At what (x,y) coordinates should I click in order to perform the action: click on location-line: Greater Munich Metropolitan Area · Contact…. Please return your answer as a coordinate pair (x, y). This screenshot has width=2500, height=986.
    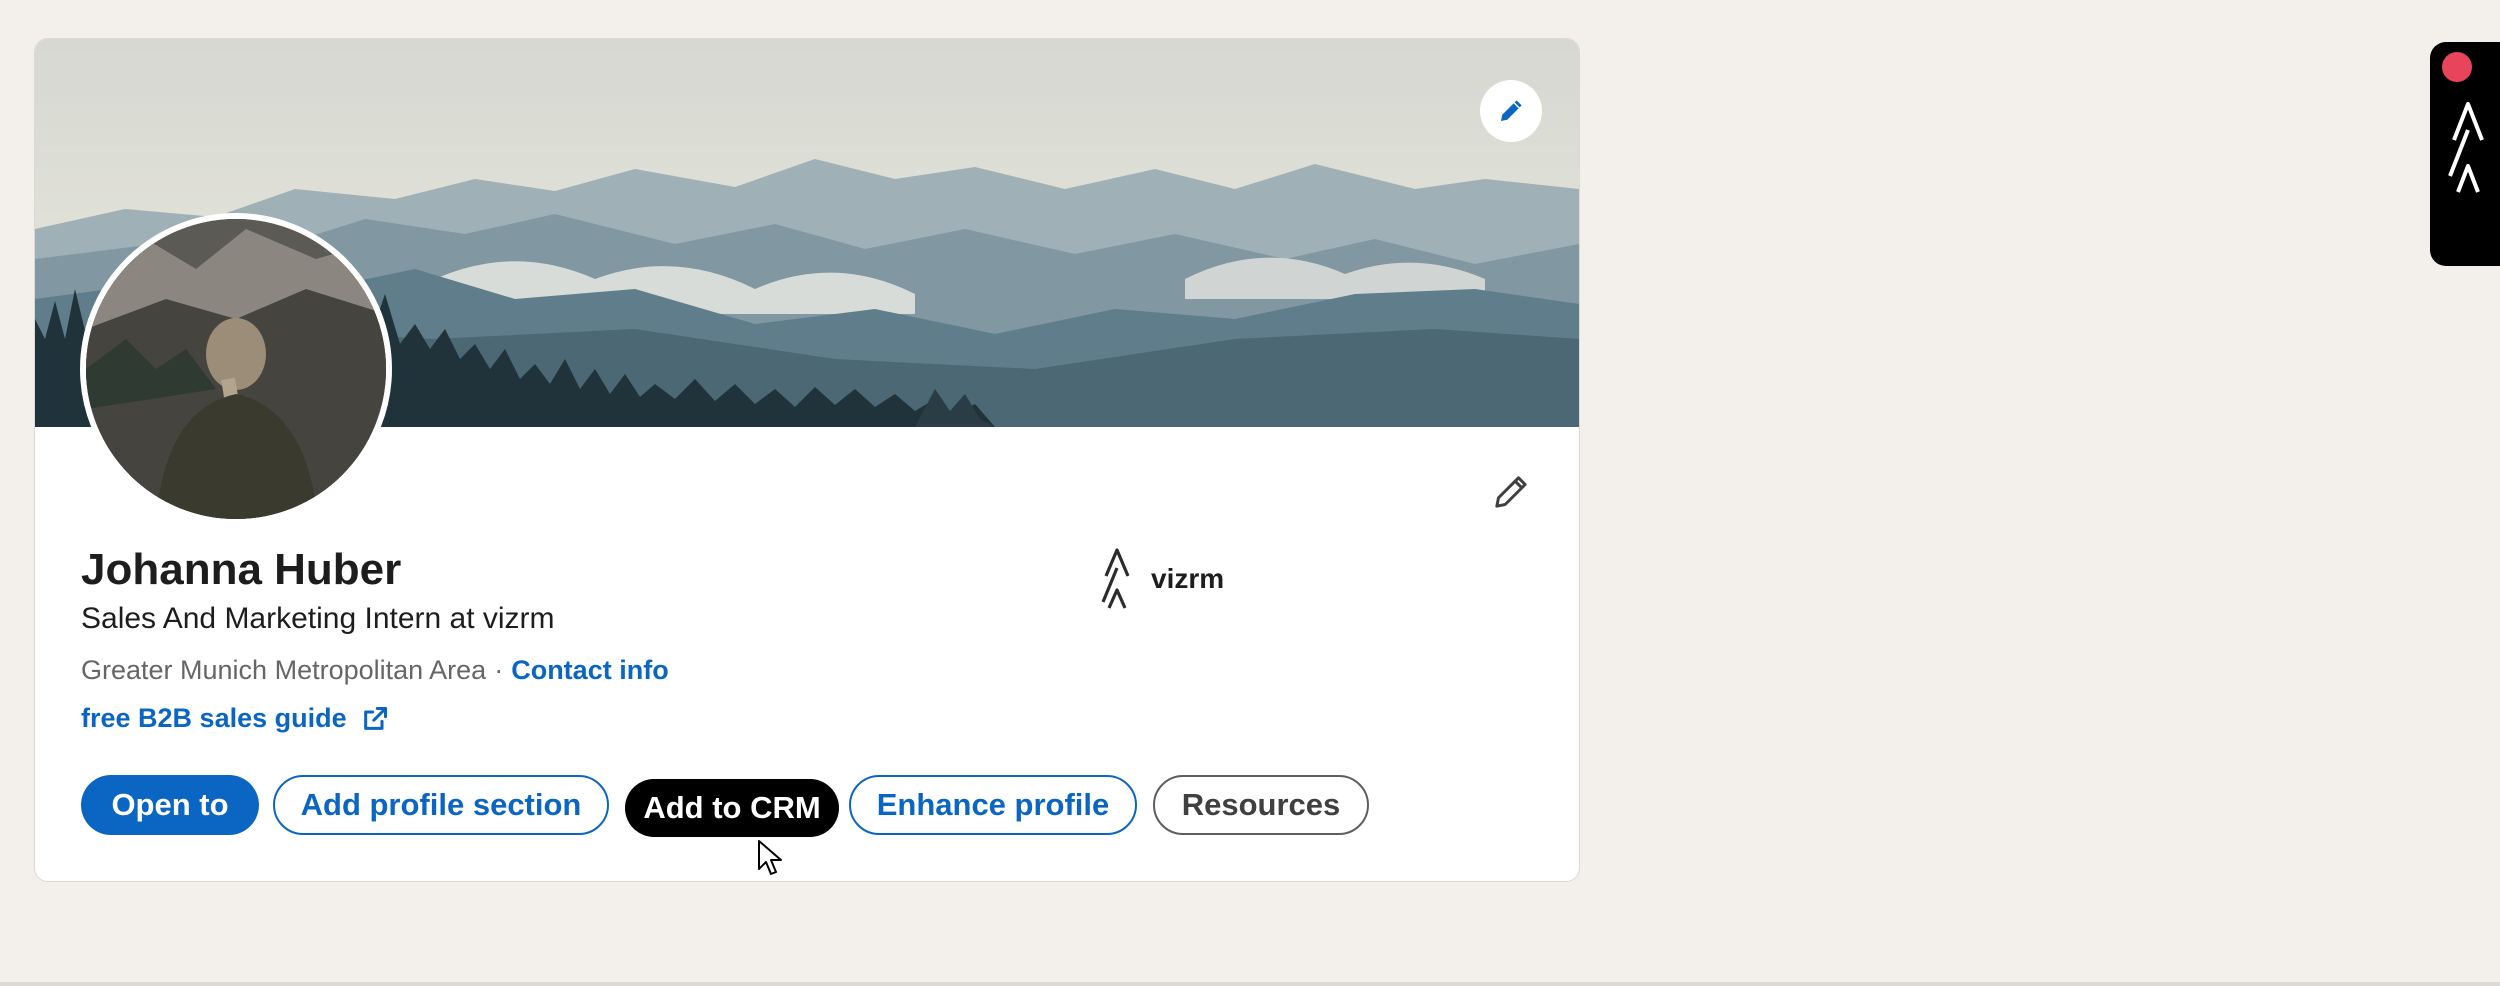
    Looking at the image, I should click on (375, 670).